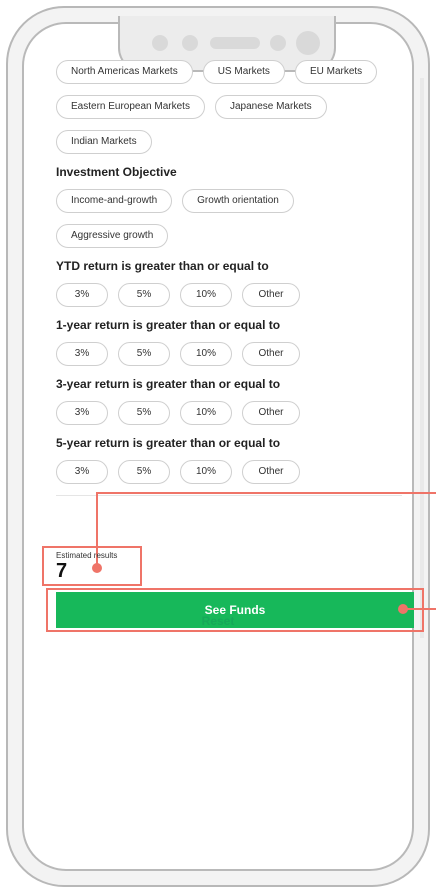  Describe the element at coordinates (232, 236) in the screenshot. I see `chip-row: Aggressive growth` at that location.